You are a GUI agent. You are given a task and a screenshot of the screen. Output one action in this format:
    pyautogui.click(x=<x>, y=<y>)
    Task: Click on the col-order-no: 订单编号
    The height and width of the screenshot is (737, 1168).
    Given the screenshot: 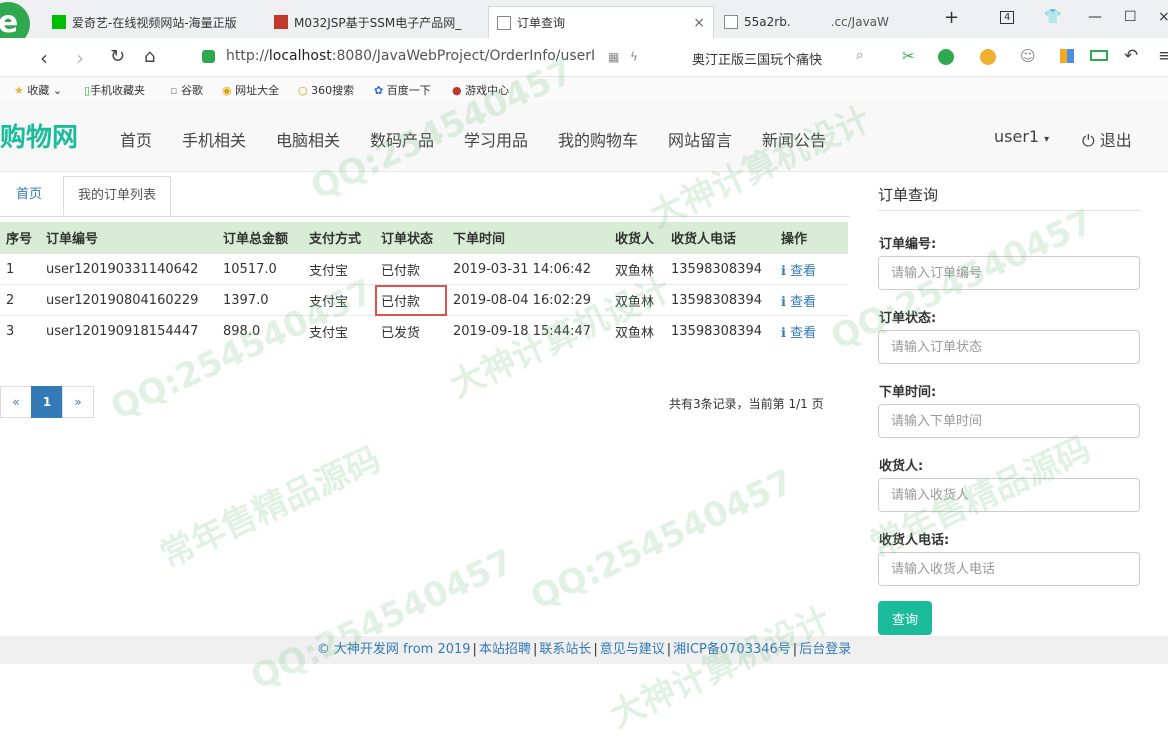 What is the action you would take?
    pyautogui.click(x=128, y=238)
    